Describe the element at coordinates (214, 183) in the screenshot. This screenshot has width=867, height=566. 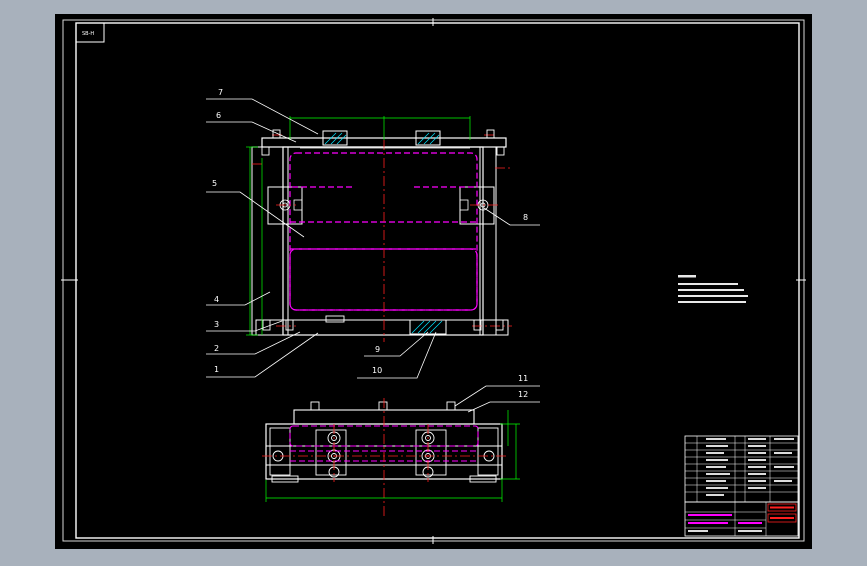
I see `balloon-5: 5` at that location.